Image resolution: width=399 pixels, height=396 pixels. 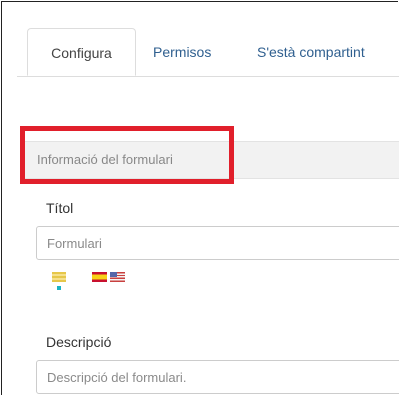 I want to click on description-label: Descripció, so click(x=79, y=342).